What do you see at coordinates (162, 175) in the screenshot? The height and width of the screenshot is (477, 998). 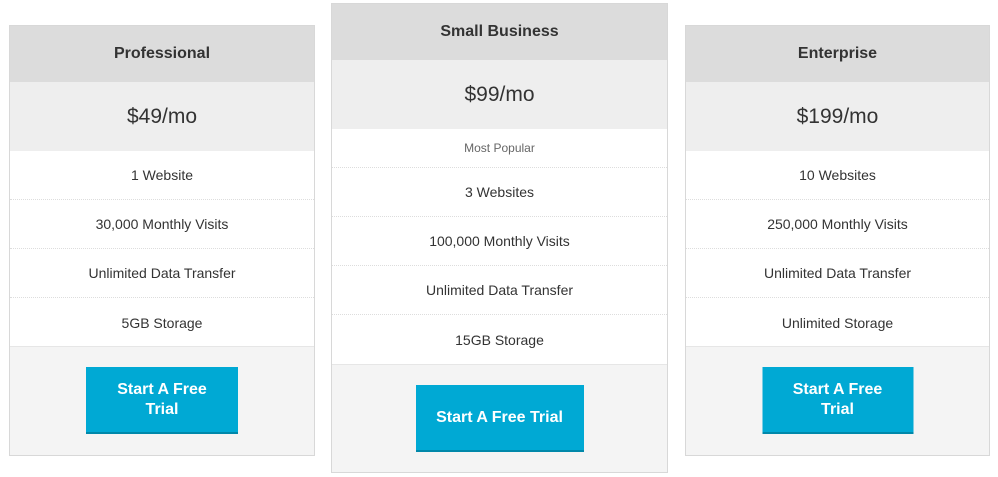 I see `feature-item: 1 Website` at bounding box center [162, 175].